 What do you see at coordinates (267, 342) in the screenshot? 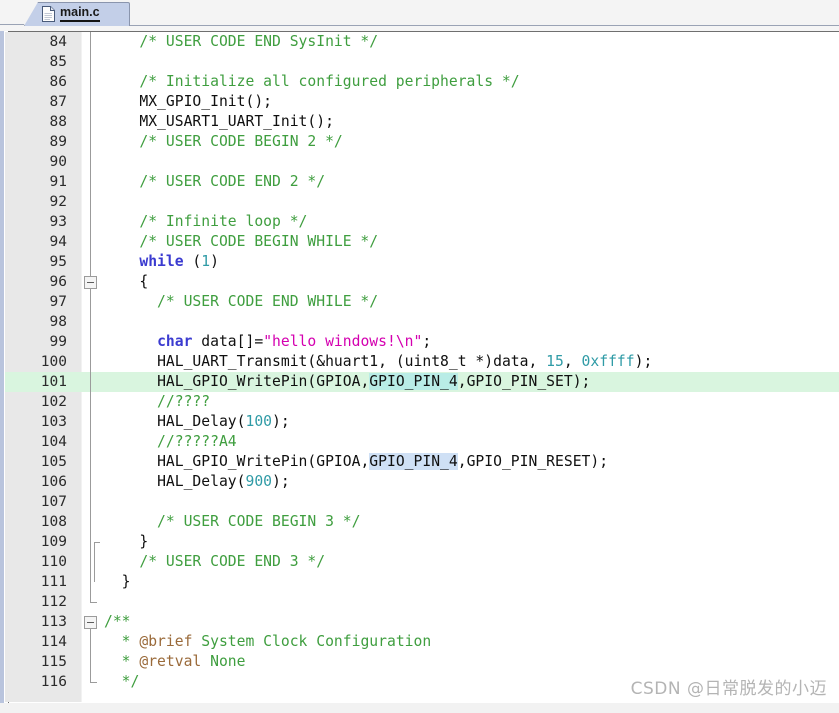
I see `code-line: char data[]="hello windows!\n";` at bounding box center [267, 342].